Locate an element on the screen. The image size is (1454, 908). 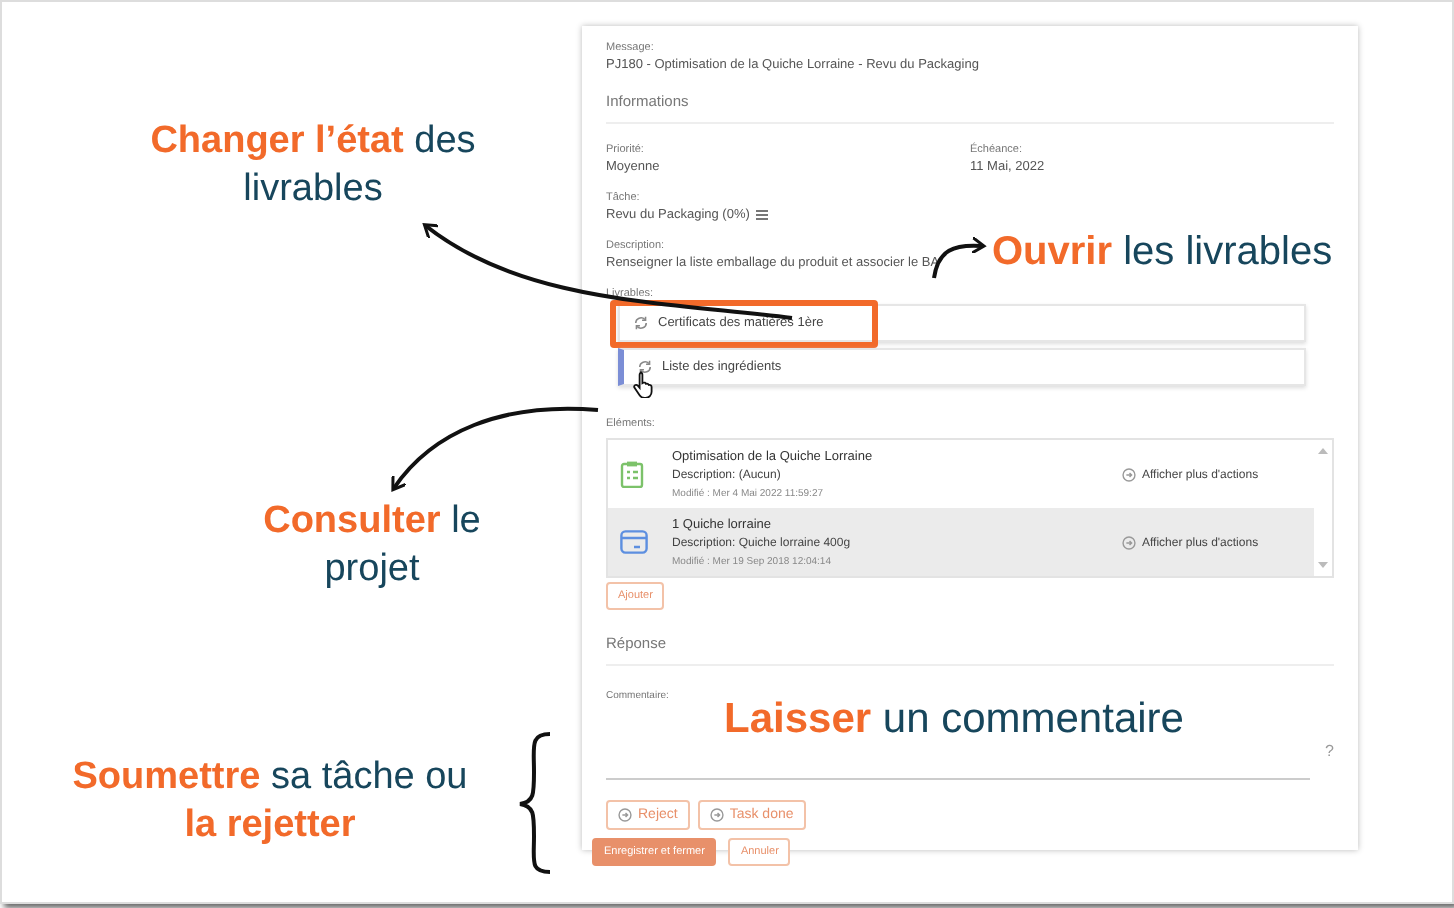
scroll-up-icon is located at coordinates (1323, 451).